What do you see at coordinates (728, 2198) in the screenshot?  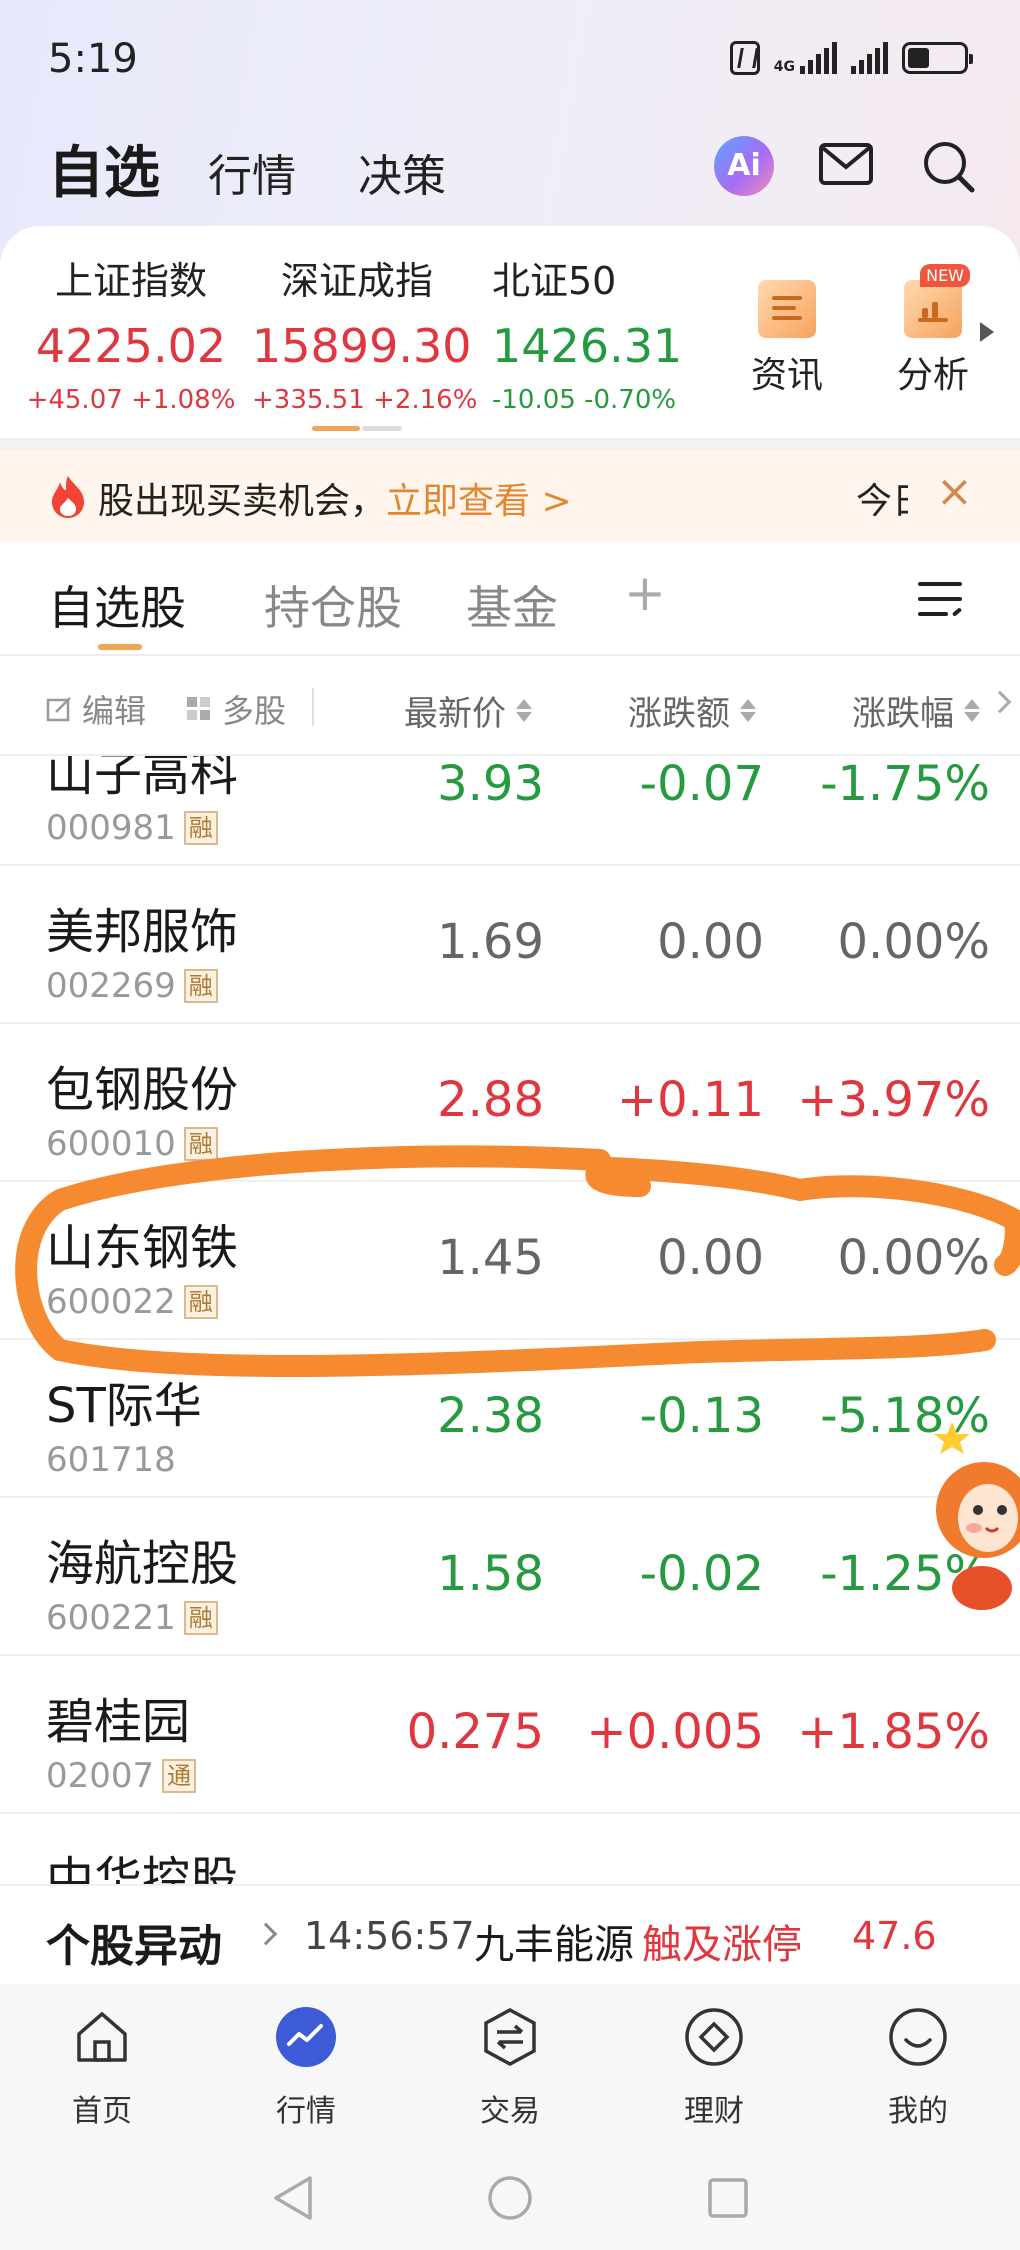 I see `recent-apps-icon` at bounding box center [728, 2198].